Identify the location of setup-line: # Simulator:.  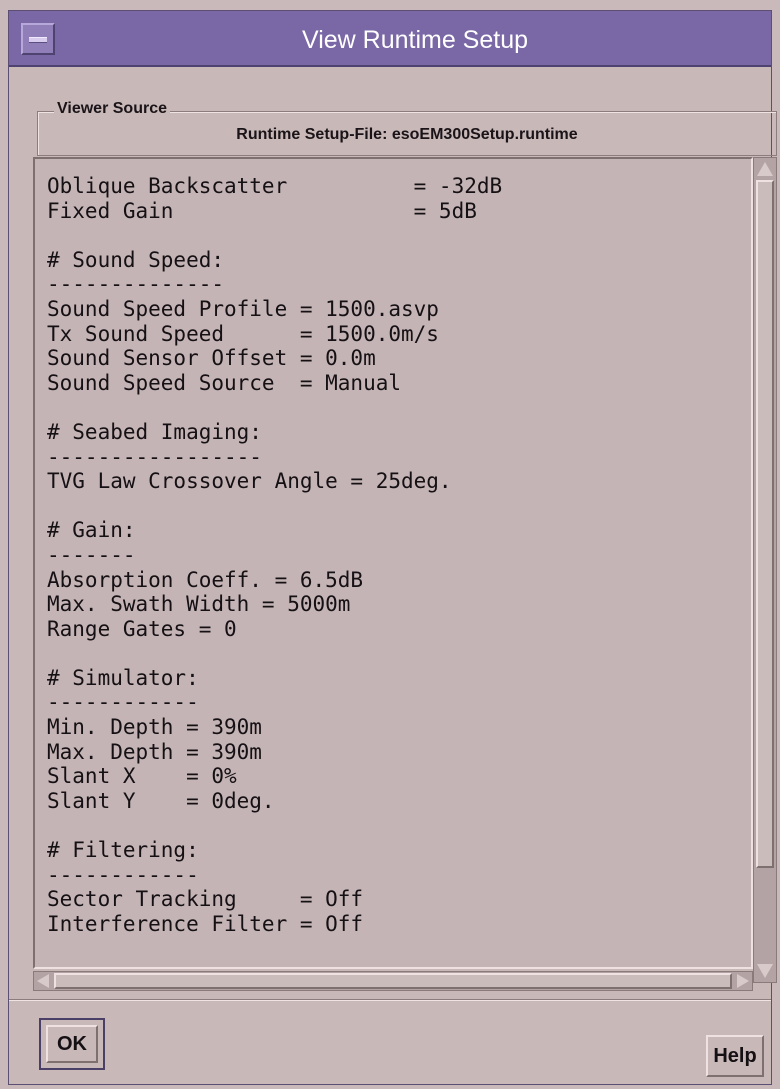
(123, 677).